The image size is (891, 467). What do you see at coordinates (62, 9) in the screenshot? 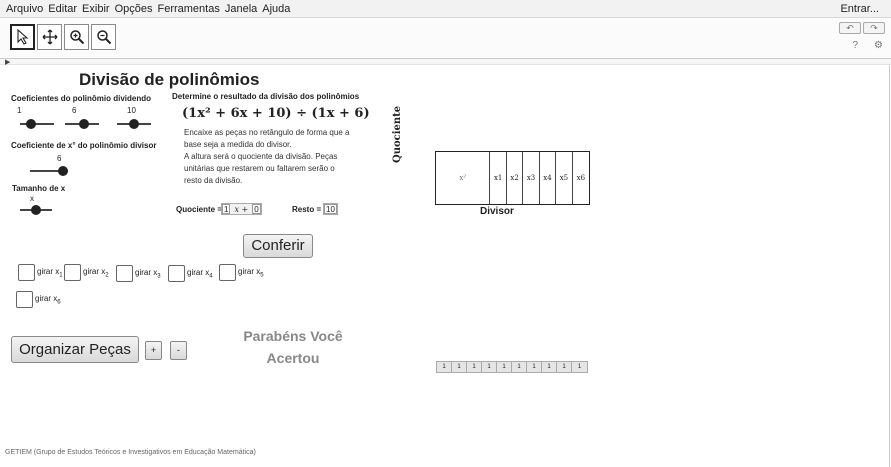
I see `menu-editar: Editar` at bounding box center [62, 9].